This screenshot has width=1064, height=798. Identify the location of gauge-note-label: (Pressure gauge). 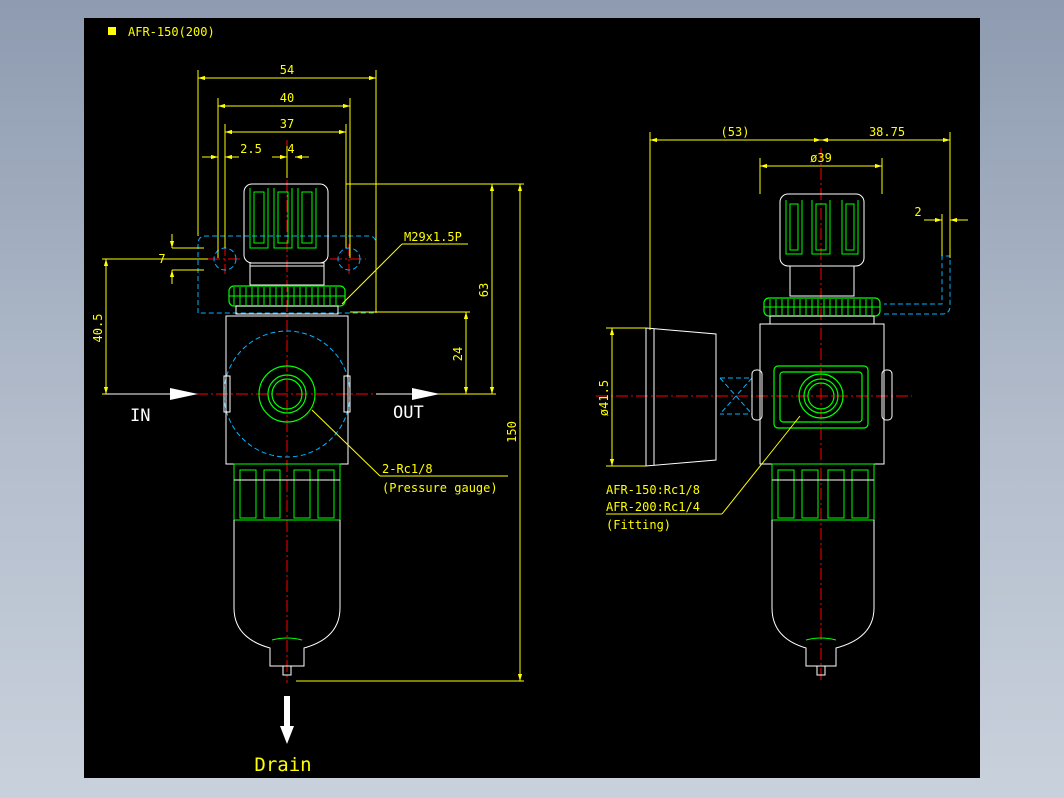
(440, 488).